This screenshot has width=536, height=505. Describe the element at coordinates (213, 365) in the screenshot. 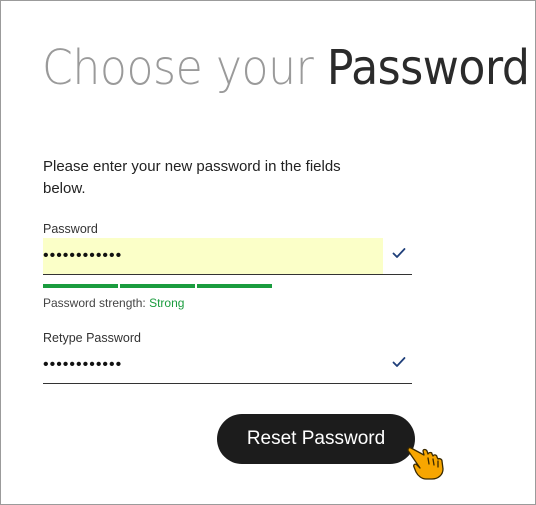

I see `retype-password-value: ••••••••••••` at that location.